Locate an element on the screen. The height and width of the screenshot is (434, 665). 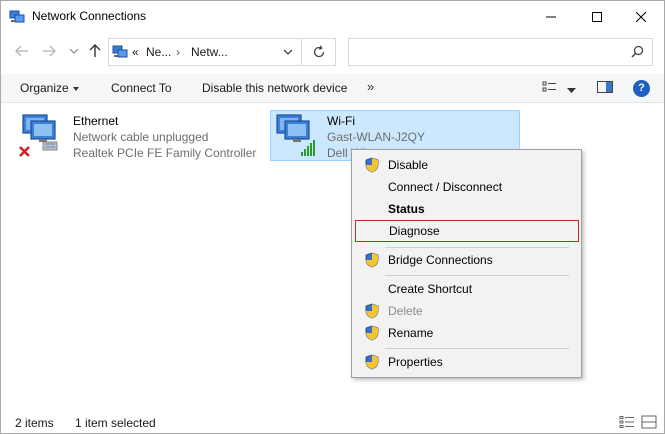
menu-item-rename: Rename is located at coordinates (466, 333).